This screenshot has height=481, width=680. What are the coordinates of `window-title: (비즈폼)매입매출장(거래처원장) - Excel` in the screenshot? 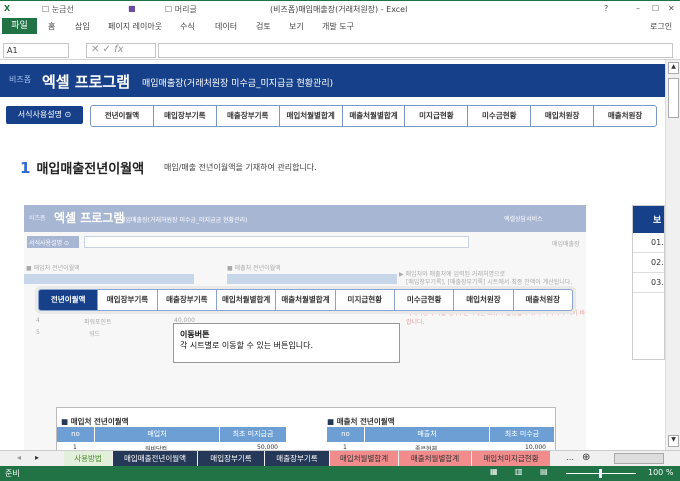 It's located at (339, 9).